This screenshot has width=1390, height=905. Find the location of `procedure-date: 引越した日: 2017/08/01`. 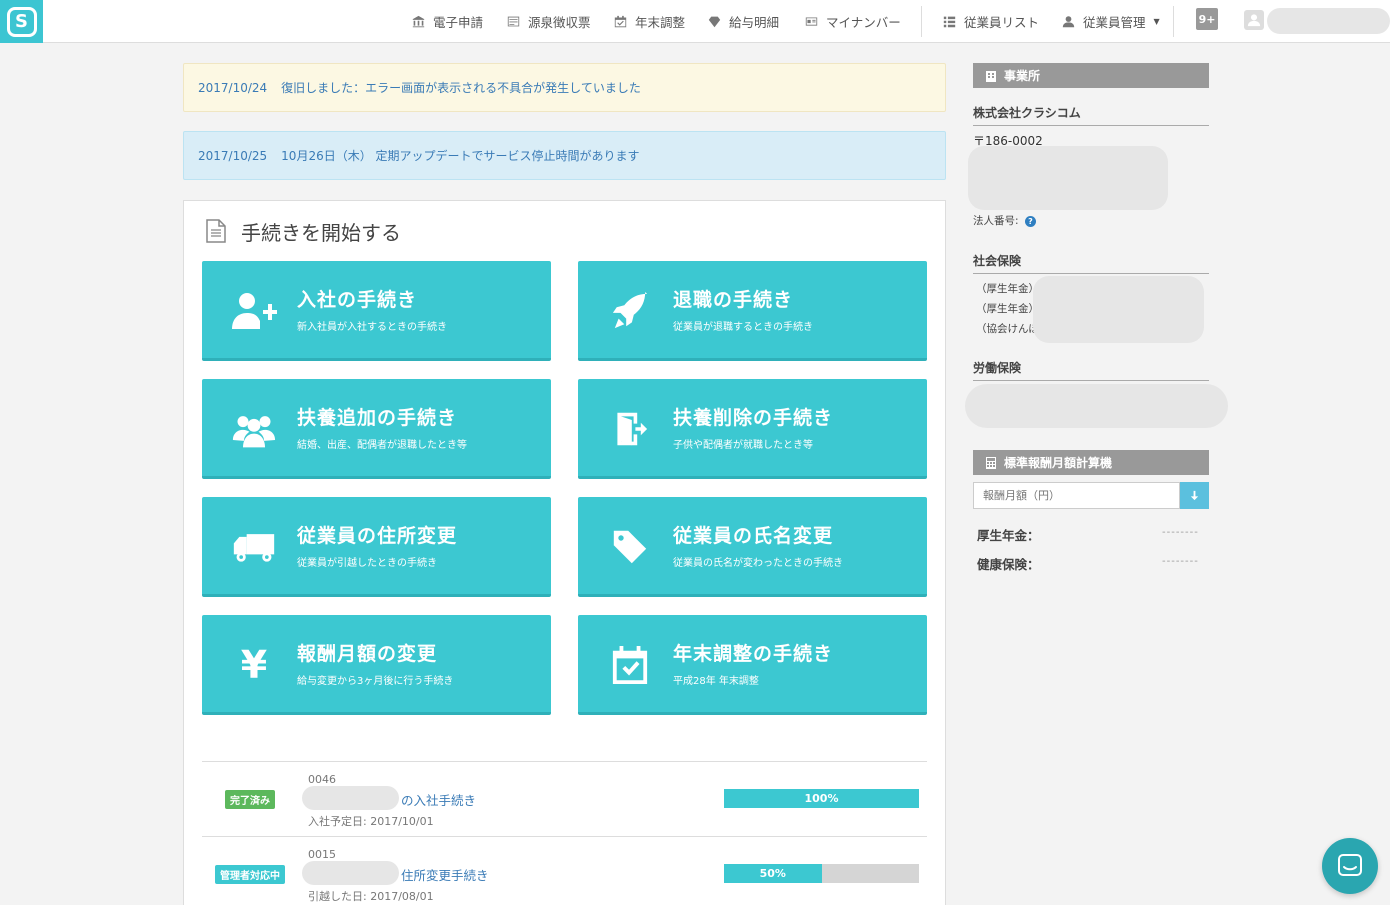

procedure-date: 引越した日: 2017/08/01 is located at coordinates (371, 896).